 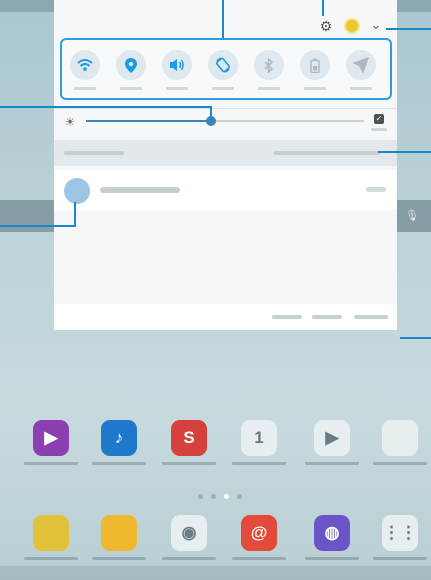 I want to click on calendar-icon: 1, so click(x=259, y=438).